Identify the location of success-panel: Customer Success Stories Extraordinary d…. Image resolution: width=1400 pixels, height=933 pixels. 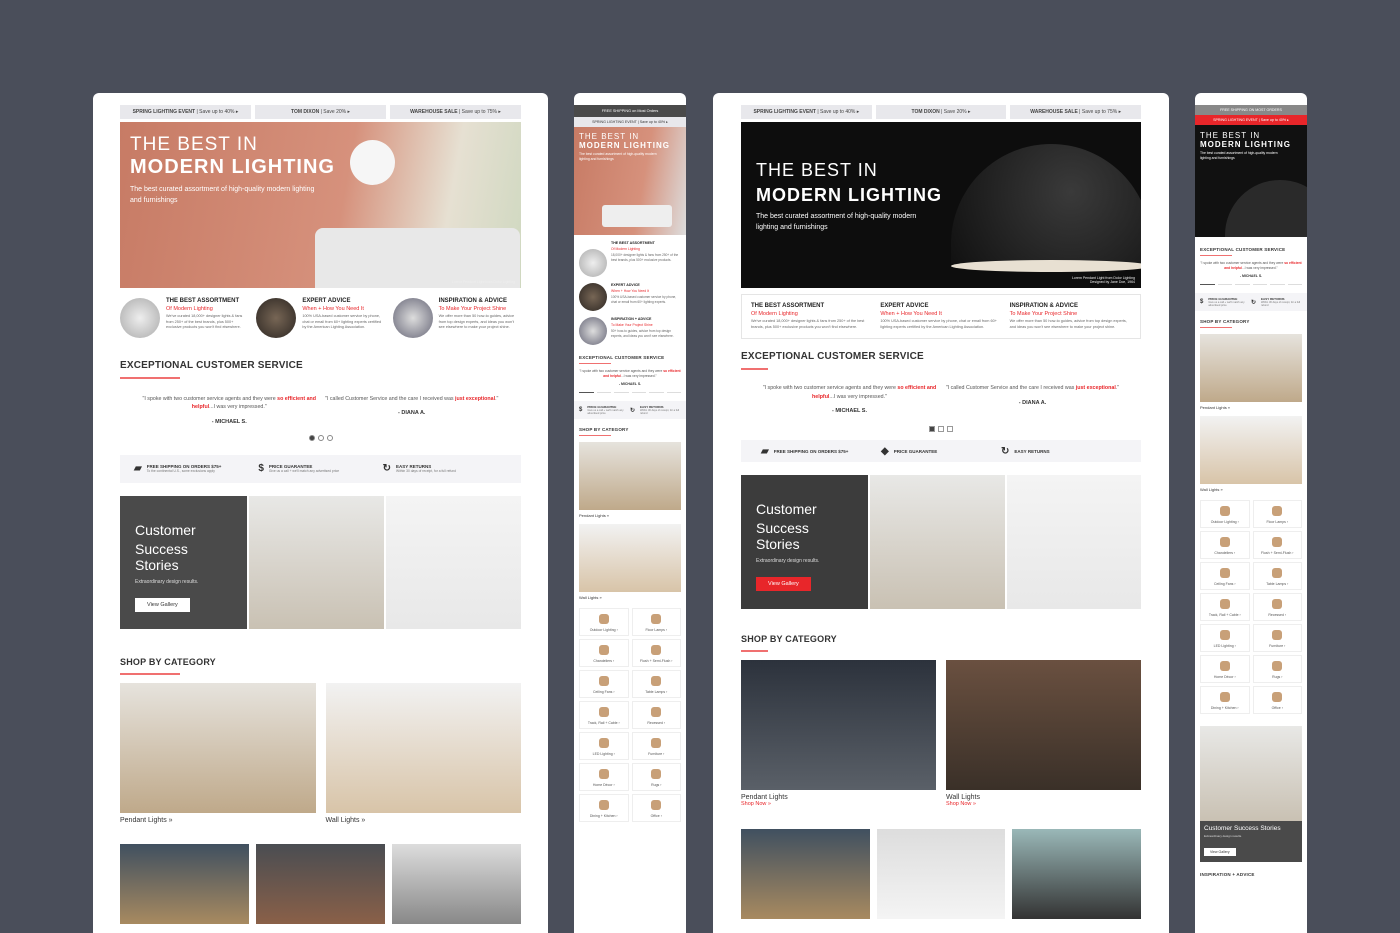
(183, 562).